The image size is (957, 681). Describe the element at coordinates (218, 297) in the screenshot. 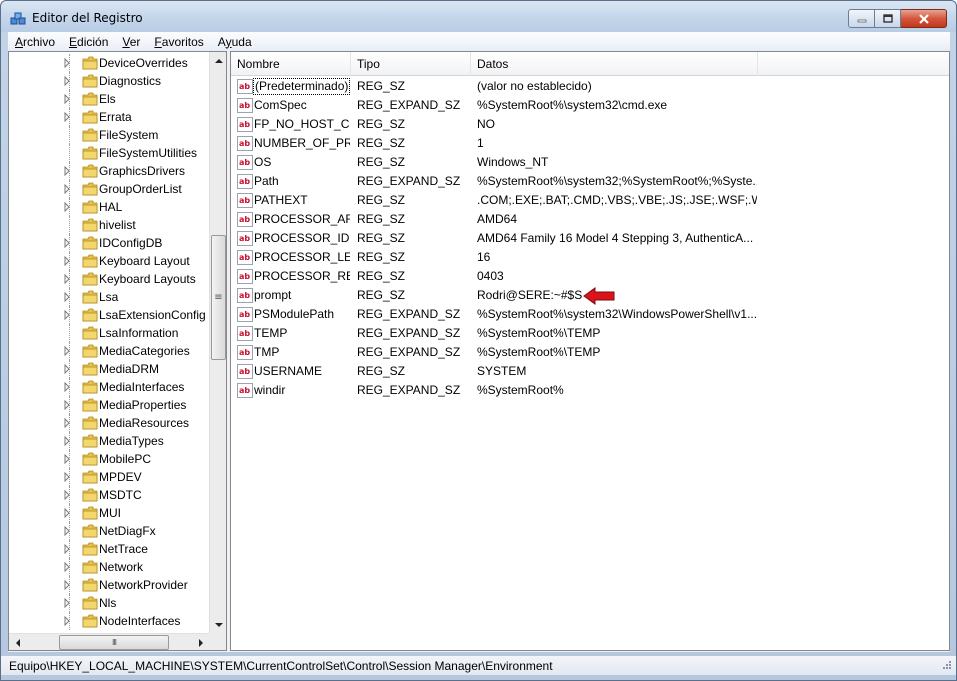

I see `scroll-thumb: ≡` at that location.